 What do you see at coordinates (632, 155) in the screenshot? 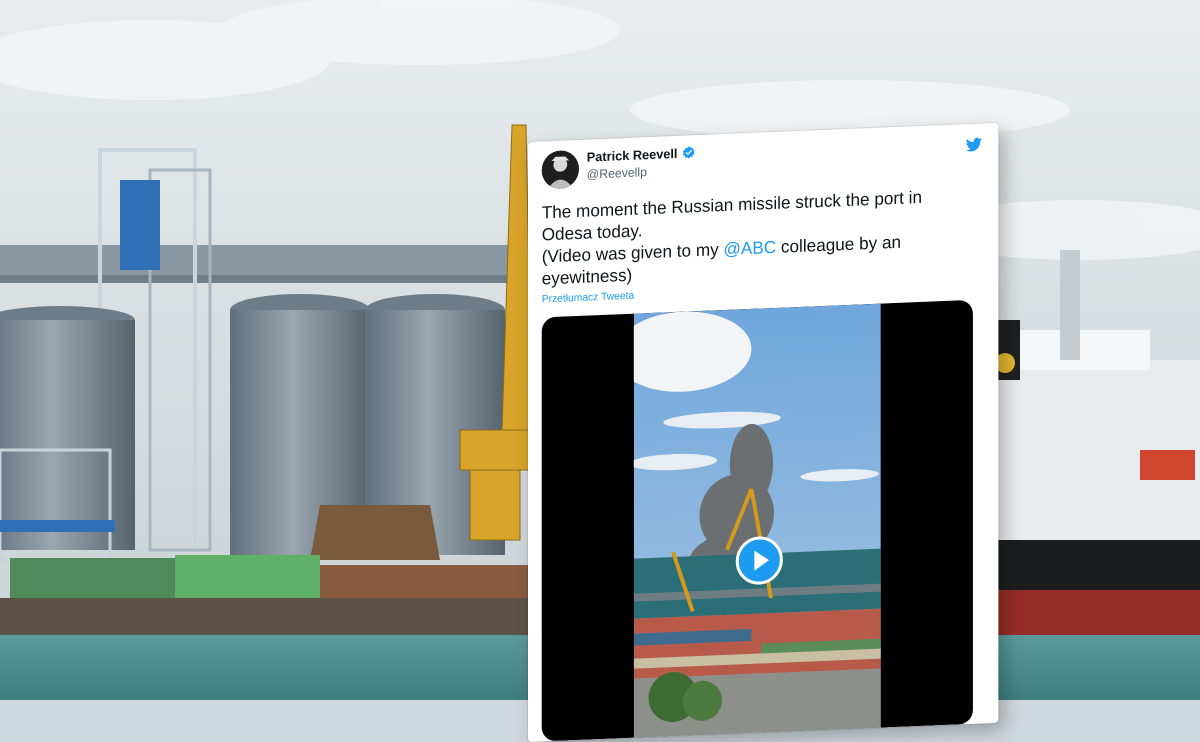
I see `author-name-text: Patrick Reevell` at bounding box center [632, 155].